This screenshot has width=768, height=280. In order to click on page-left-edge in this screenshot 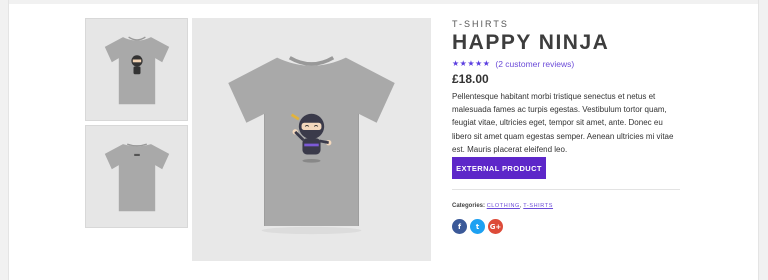, I will do `click(4, 140)`.